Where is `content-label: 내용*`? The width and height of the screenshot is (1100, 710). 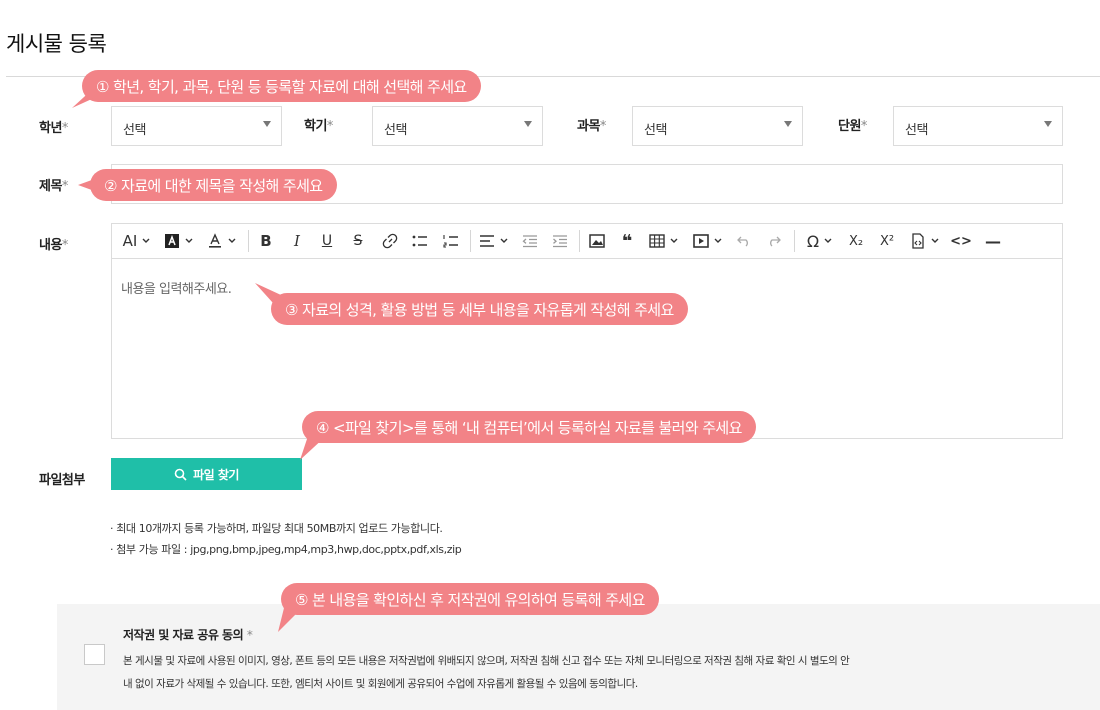
content-label: 내용* is located at coordinates (53, 243).